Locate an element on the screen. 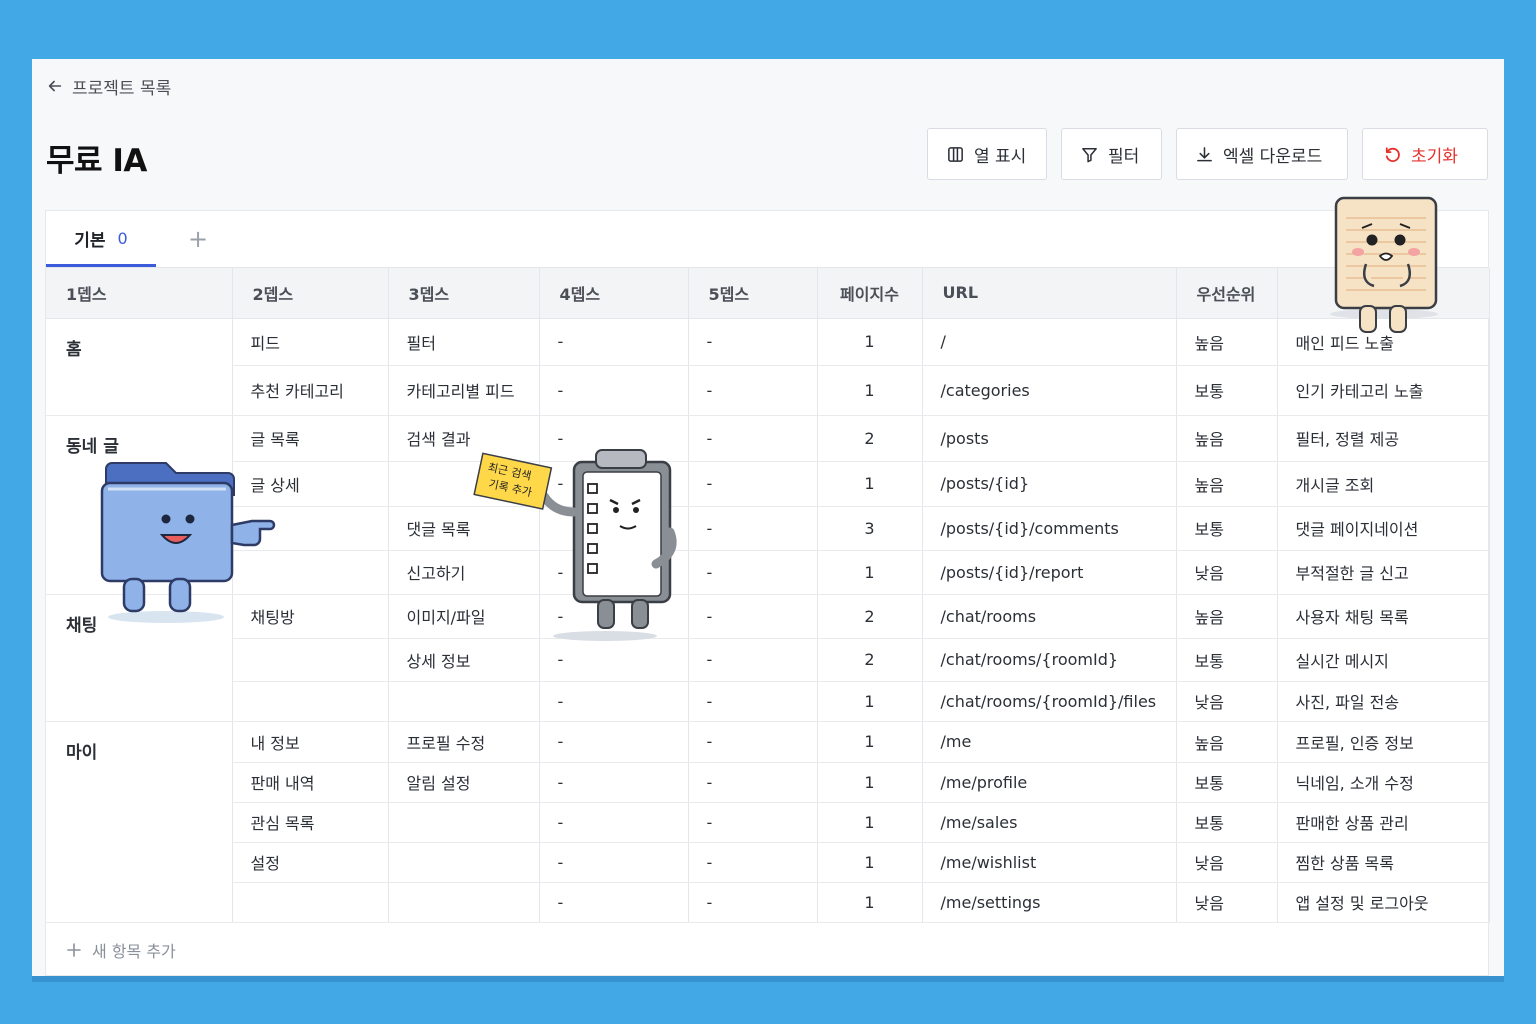 Image resolution: width=1536 pixels, height=1024 pixels. excel-download-button: 엑셀 다운로드 is located at coordinates (1262, 154).